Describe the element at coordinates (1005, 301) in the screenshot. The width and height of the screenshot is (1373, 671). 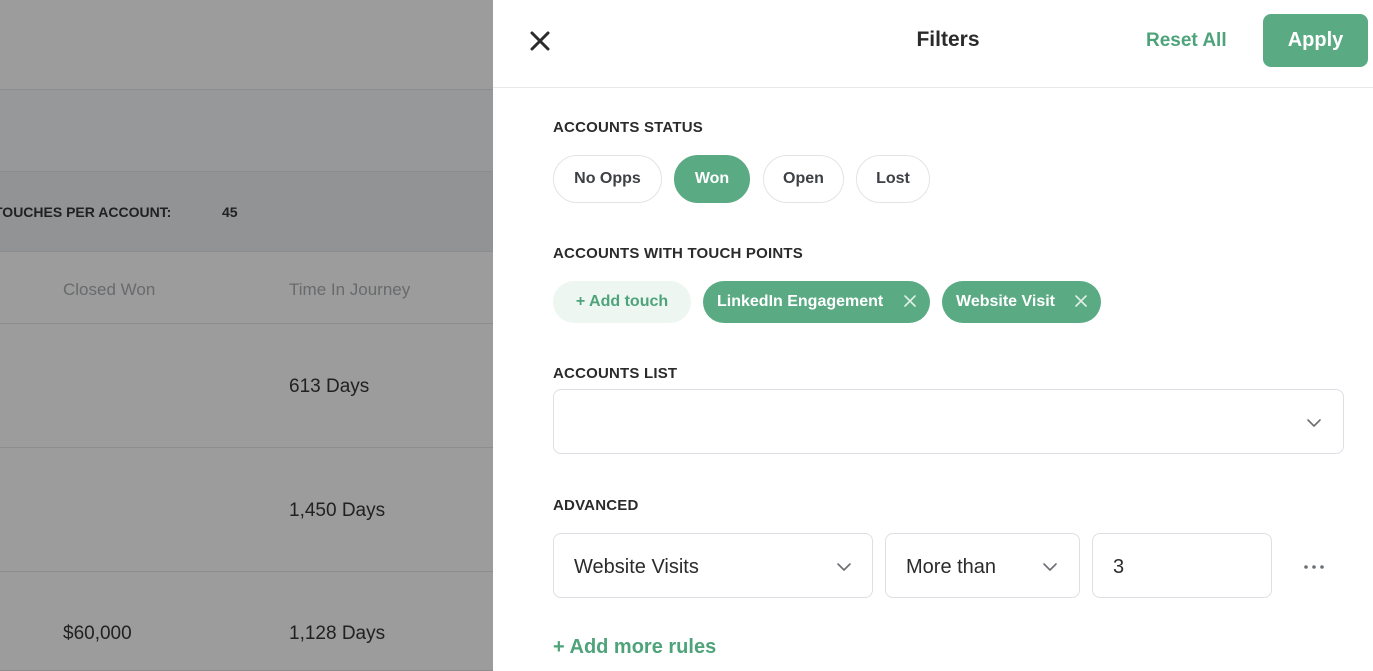
I see `touch-tag-label: Website Visit` at that location.